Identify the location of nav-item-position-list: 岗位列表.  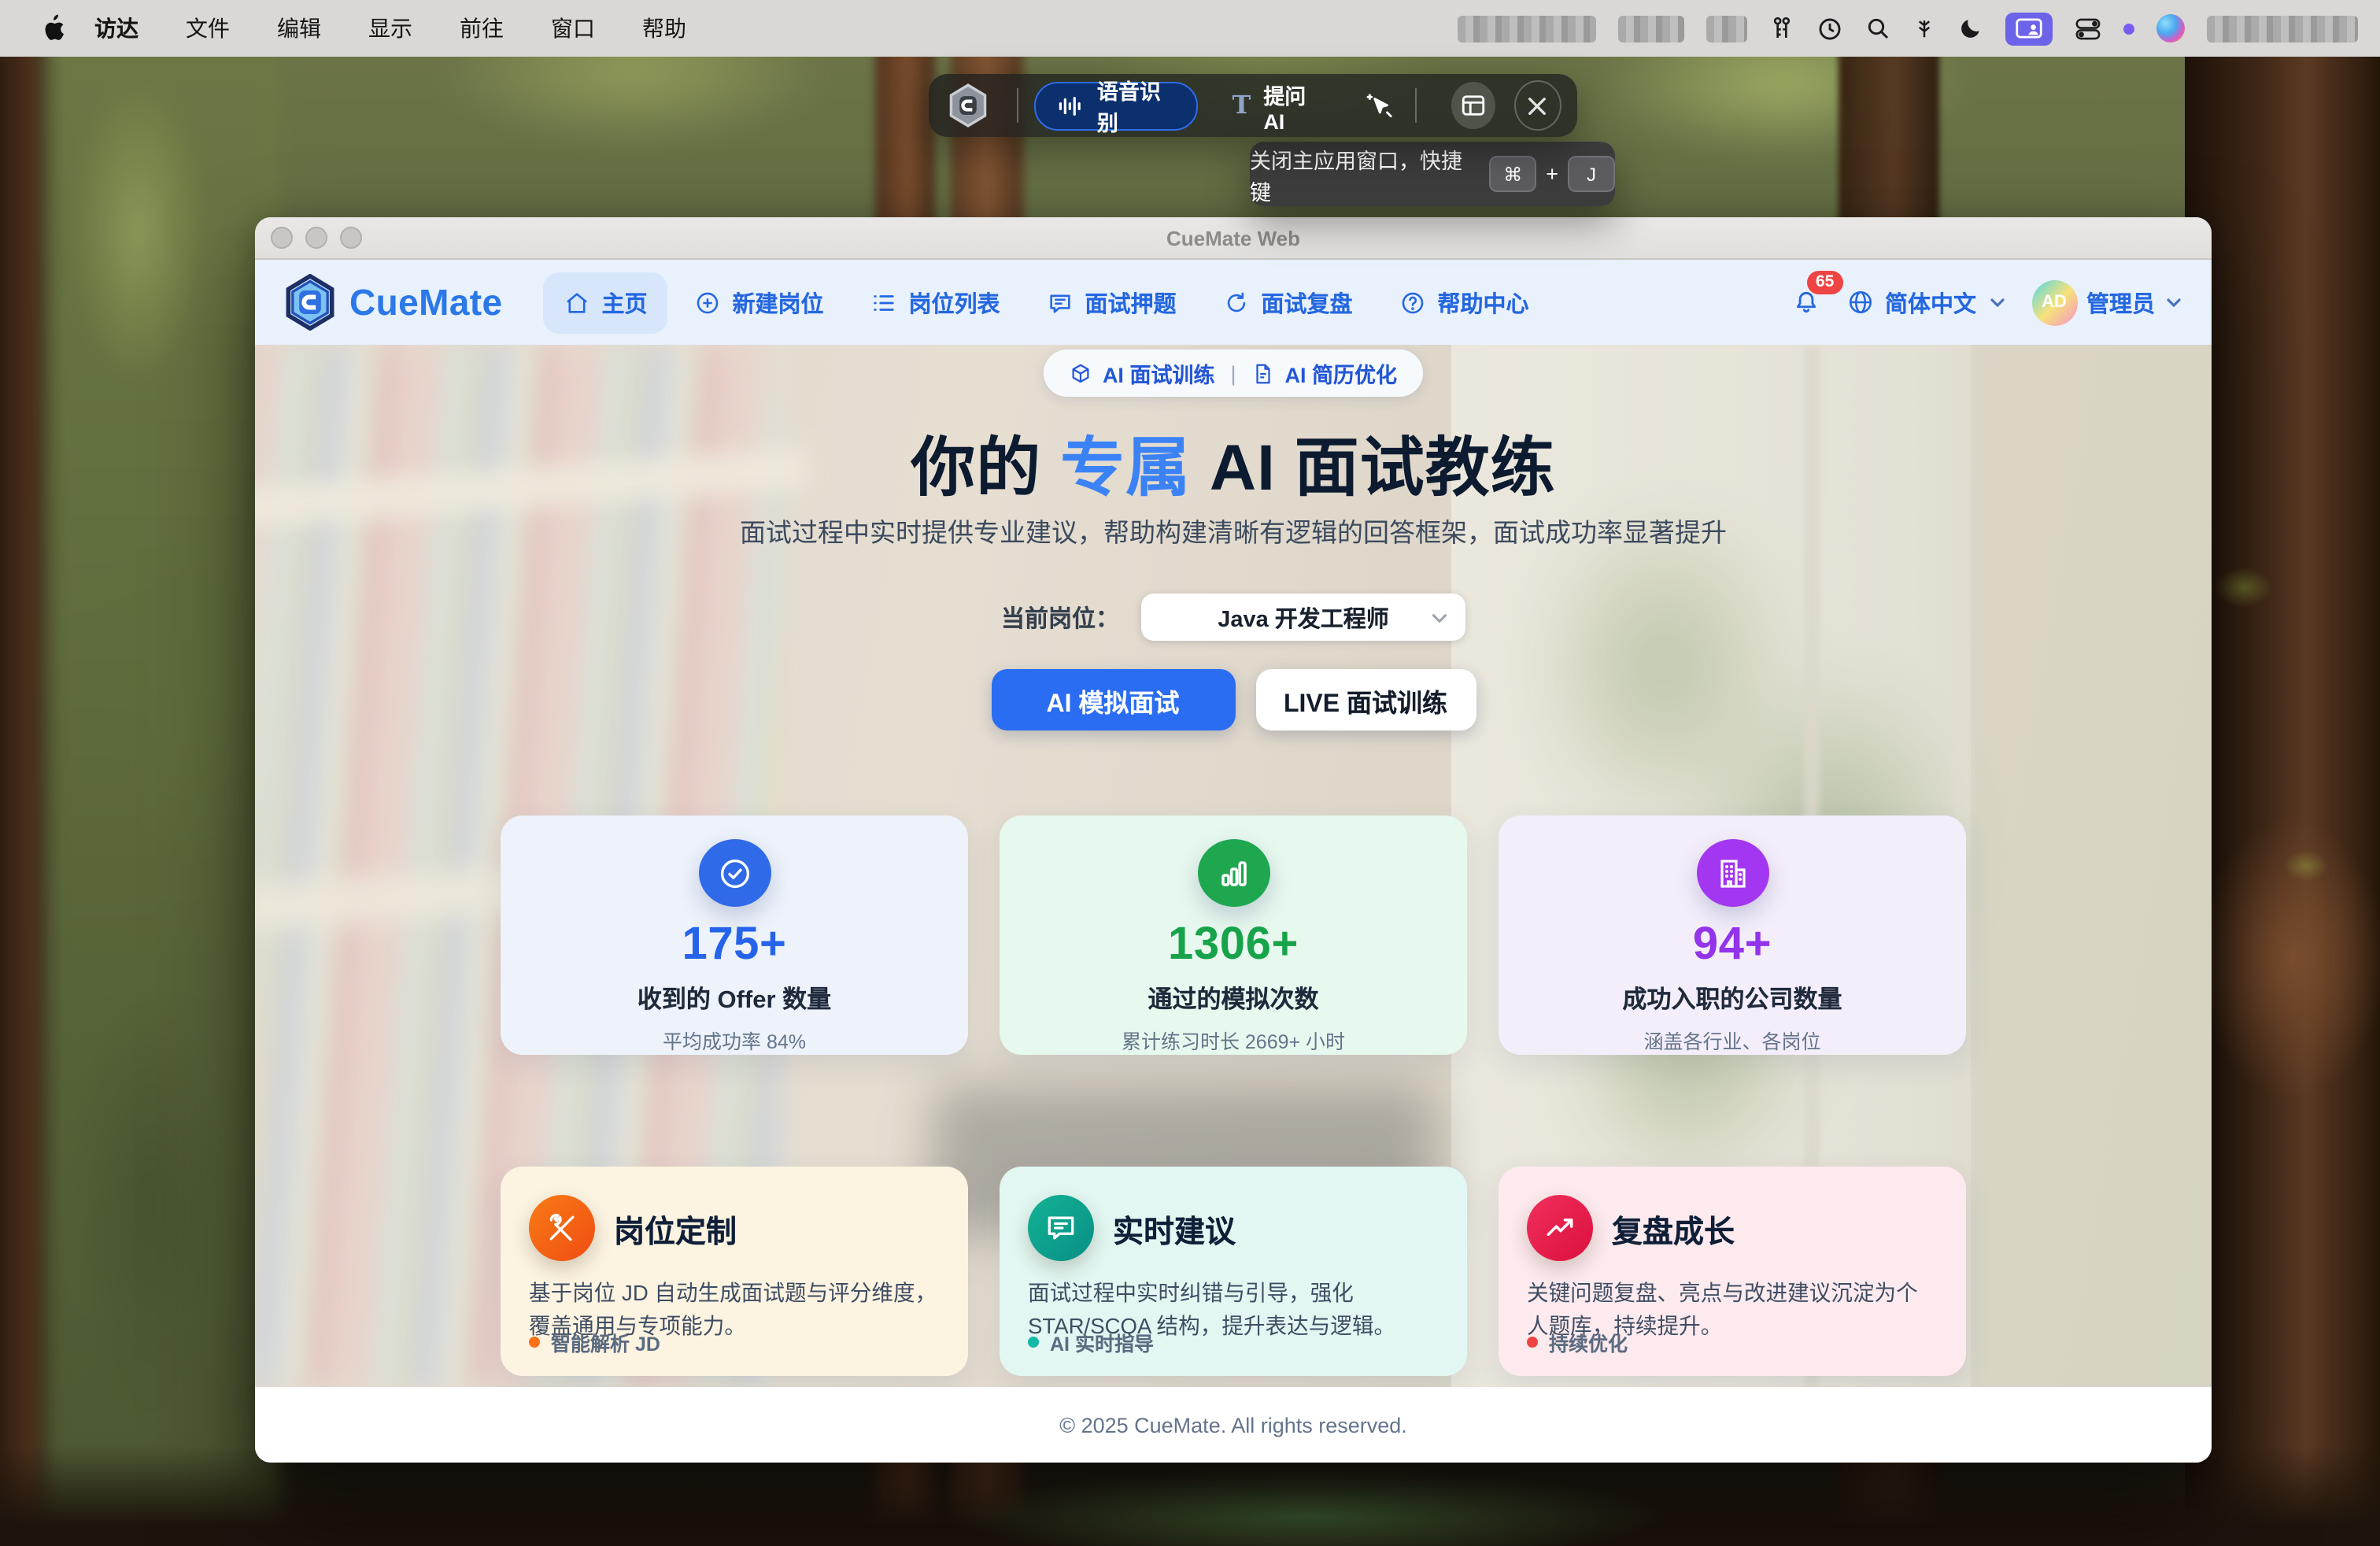
(936, 303).